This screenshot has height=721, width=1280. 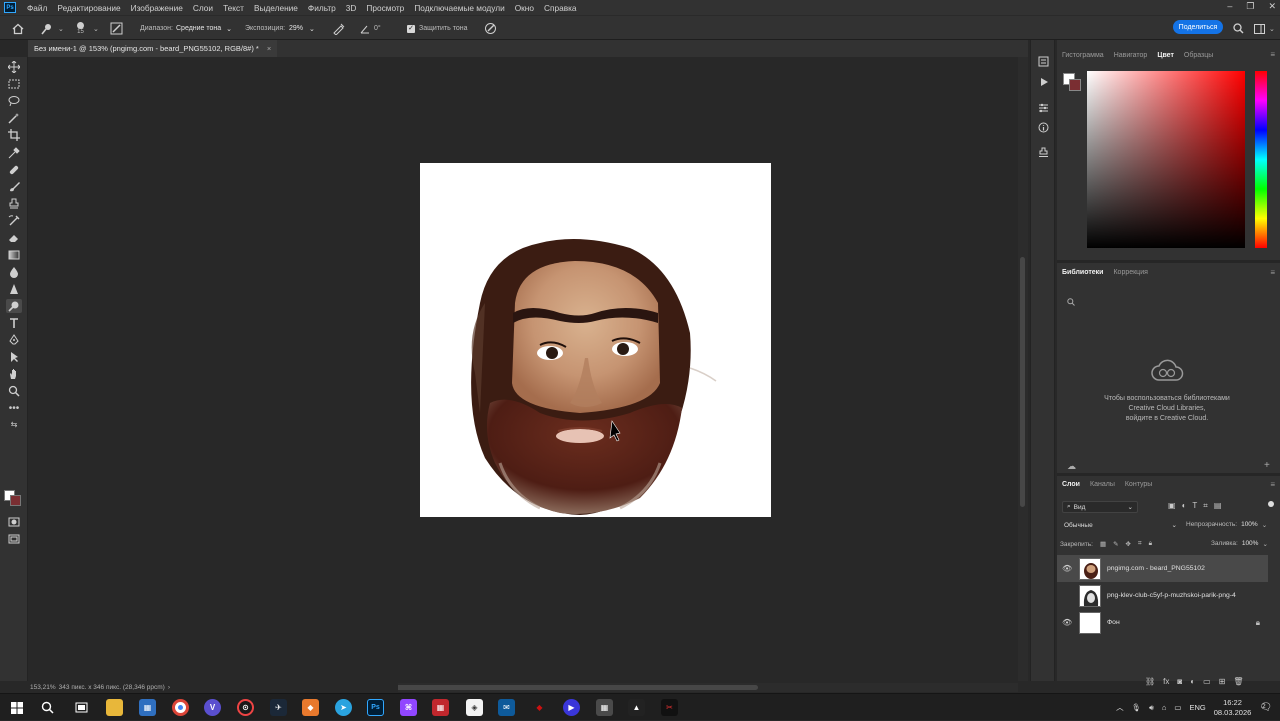 I want to click on close-icon: ✕, so click(x=1272, y=6).